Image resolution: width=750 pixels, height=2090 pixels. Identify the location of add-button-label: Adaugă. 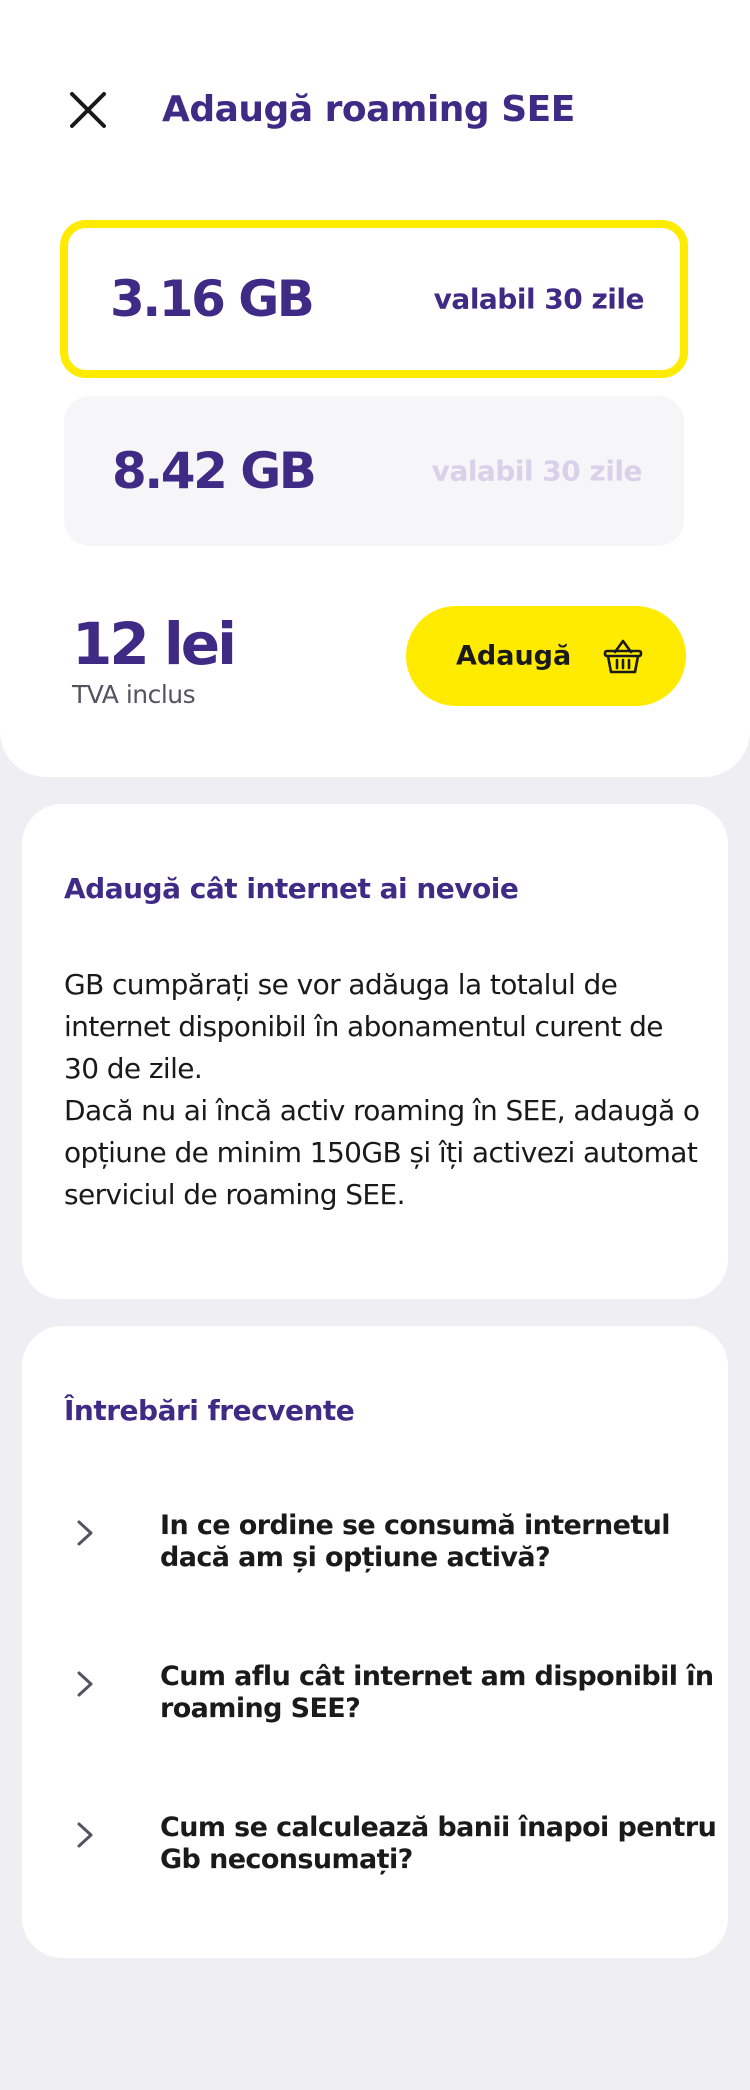
(514, 656).